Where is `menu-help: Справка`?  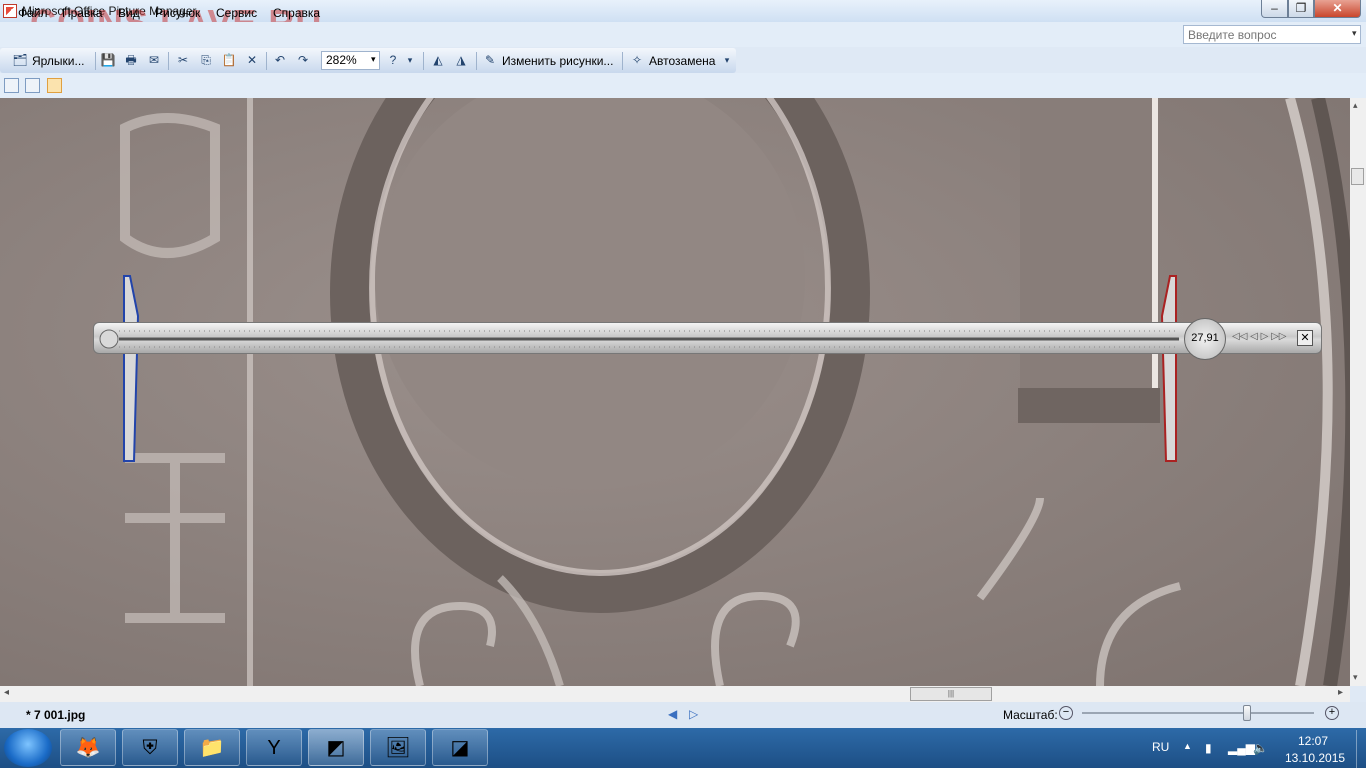
menu-help: Справка is located at coordinates (296, 13).